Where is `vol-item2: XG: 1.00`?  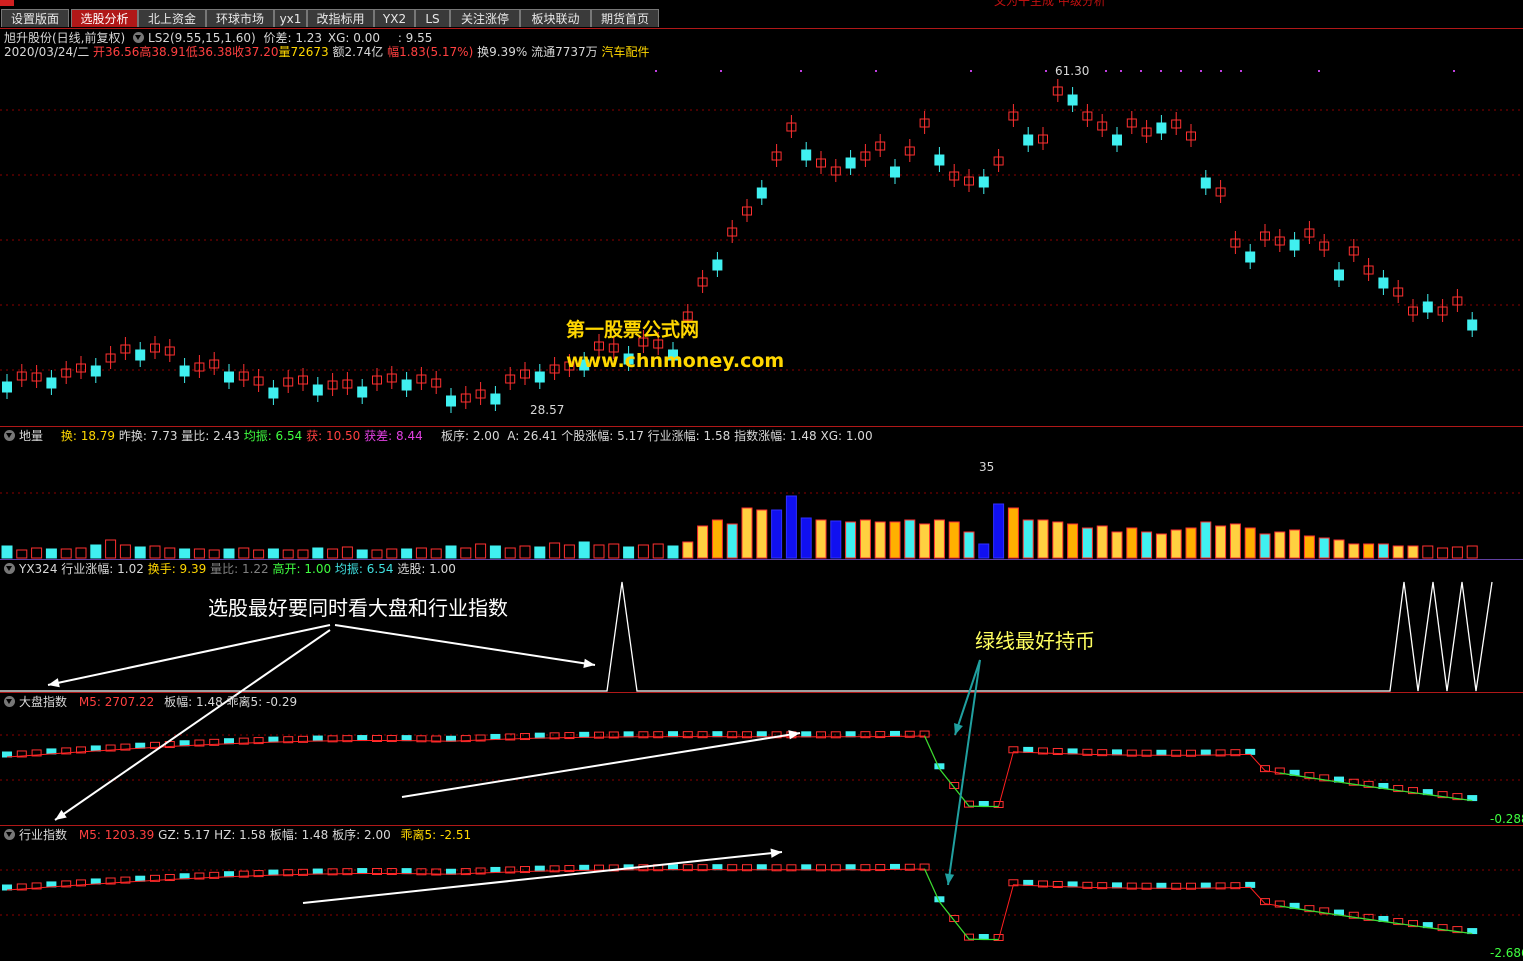 vol-item2: XG: 1.00 is located at coordinates (846, 436).